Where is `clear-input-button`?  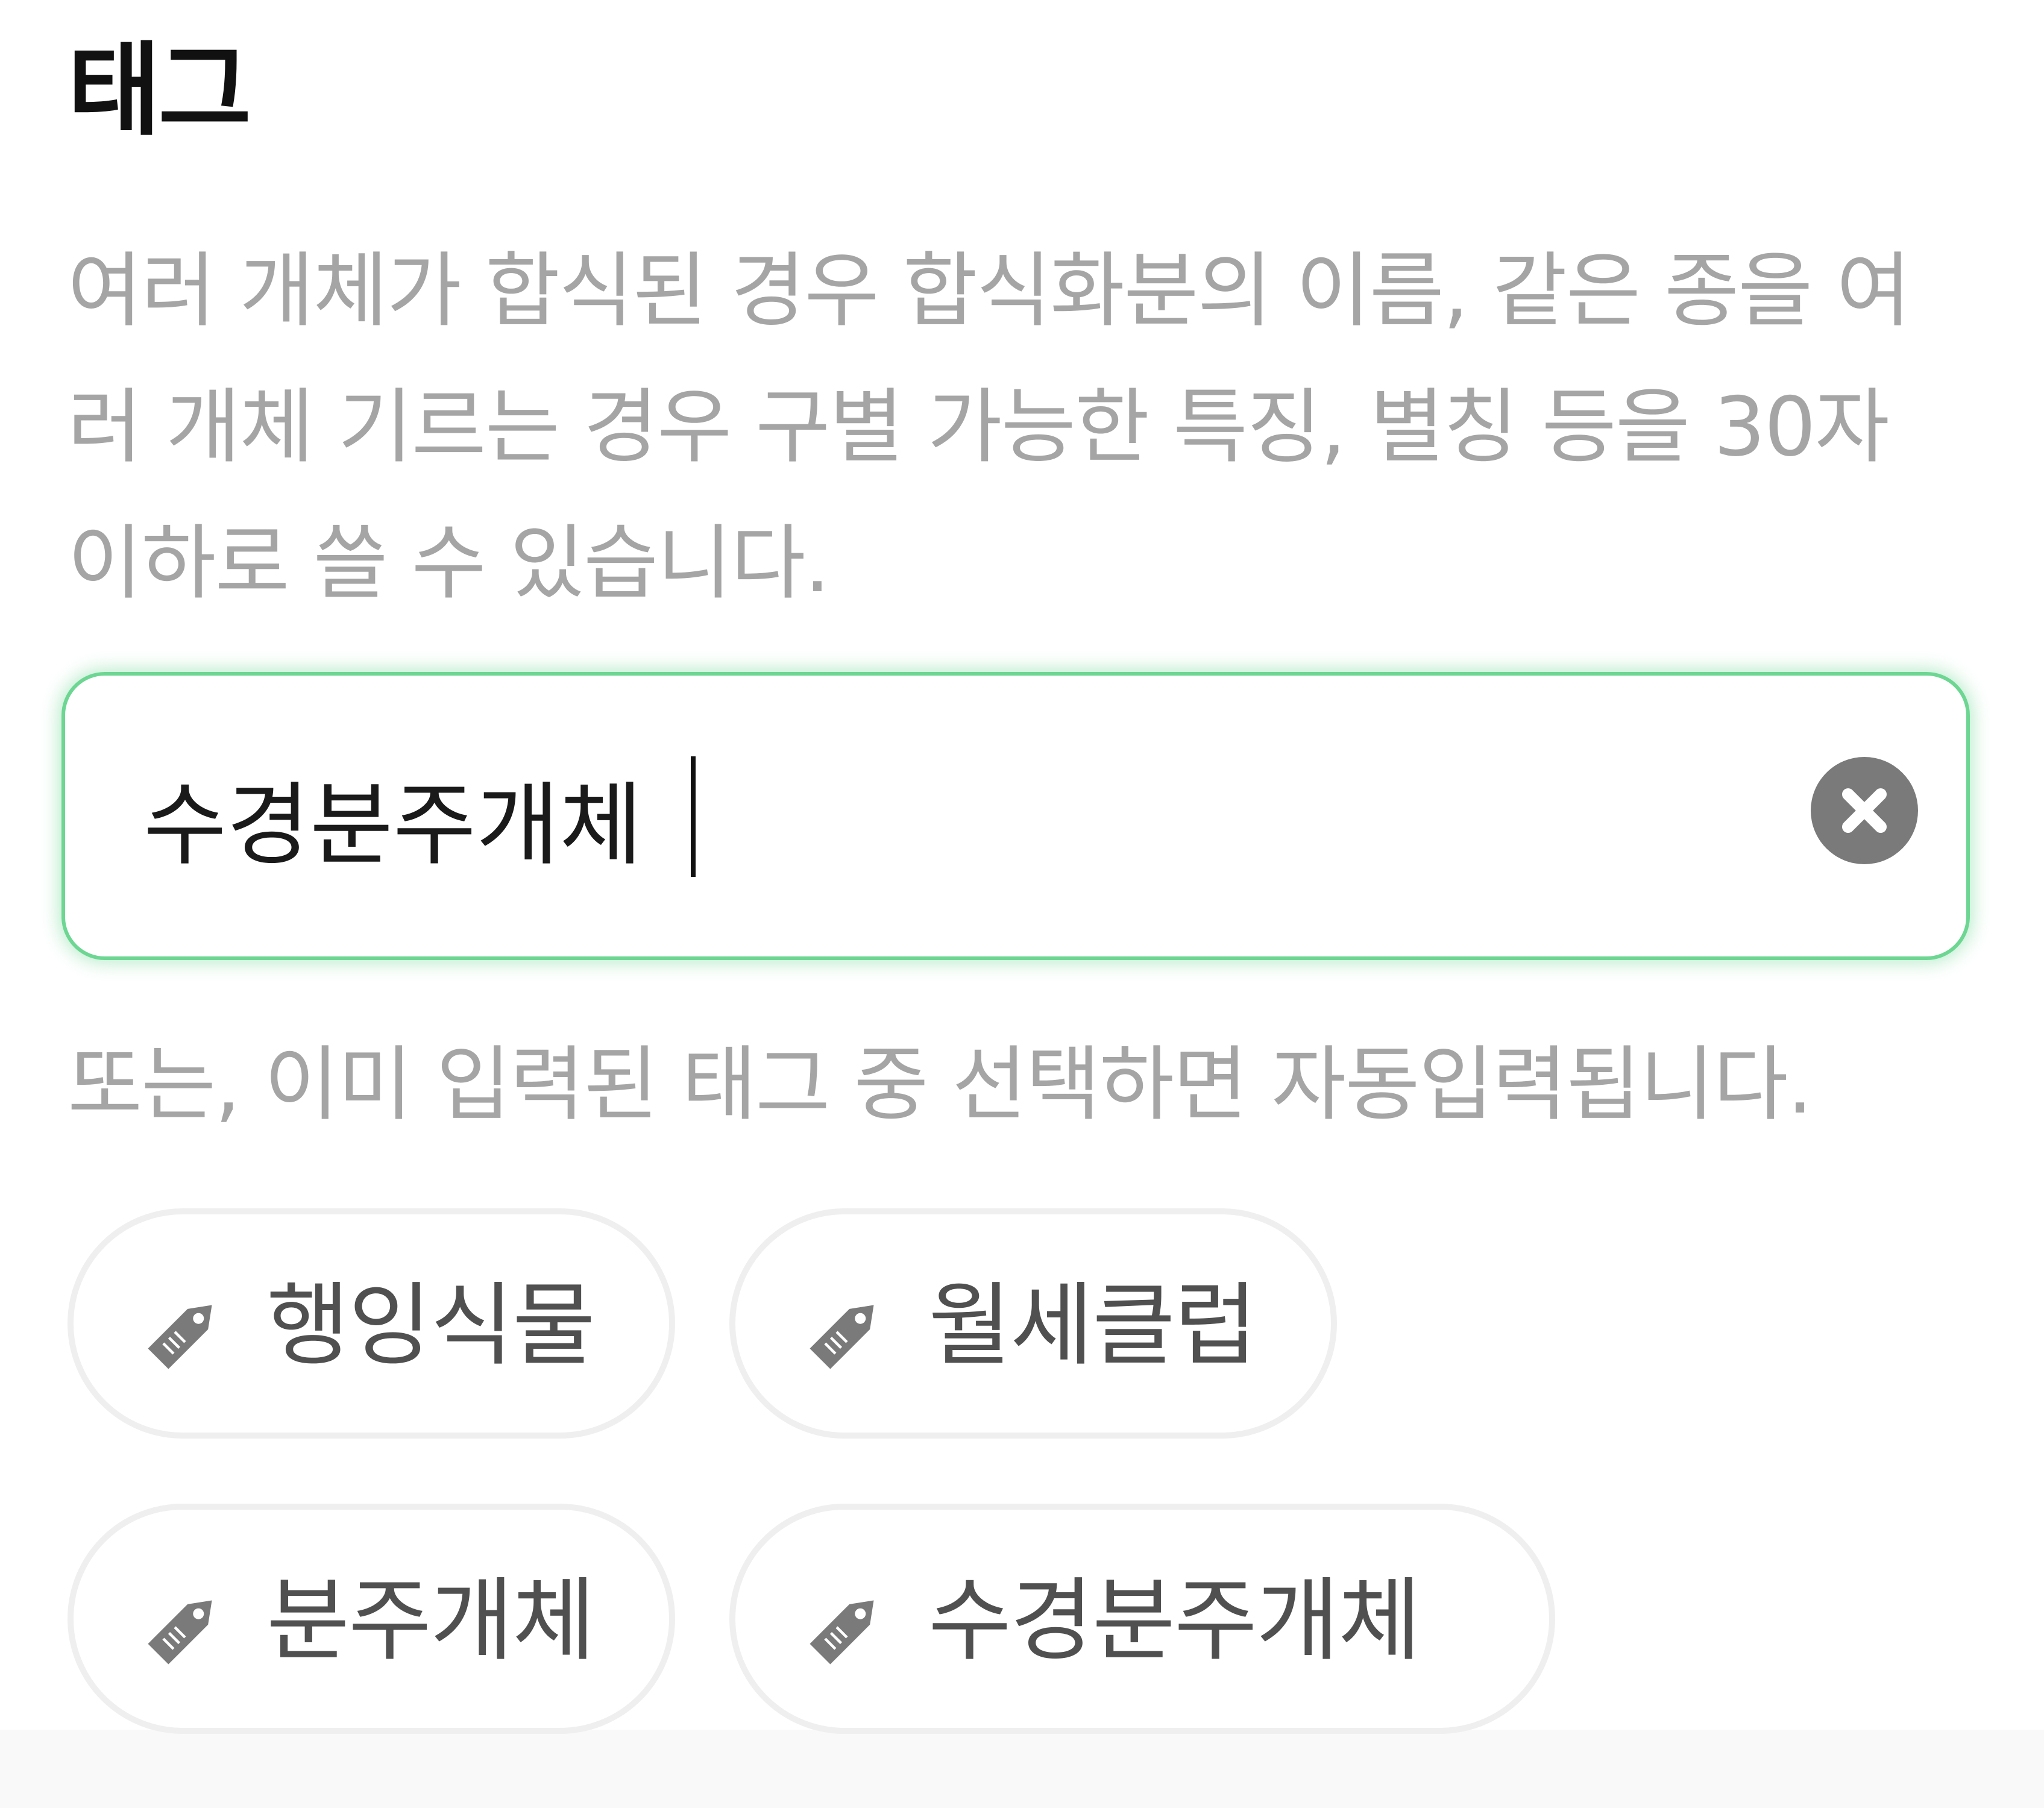
clear-input-button is located at coordinates (1864, 810).